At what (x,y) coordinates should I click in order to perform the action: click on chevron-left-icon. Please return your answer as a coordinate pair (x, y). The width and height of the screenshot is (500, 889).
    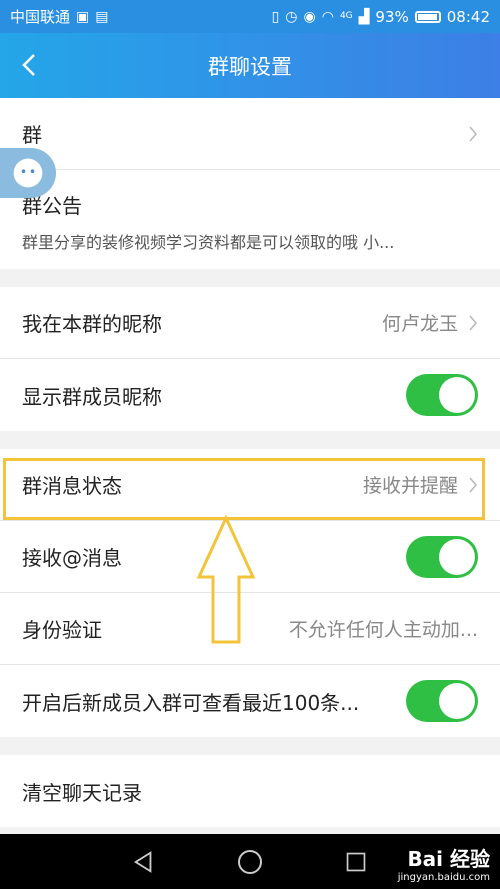
    Looking at the image, I should click on (28, 65).